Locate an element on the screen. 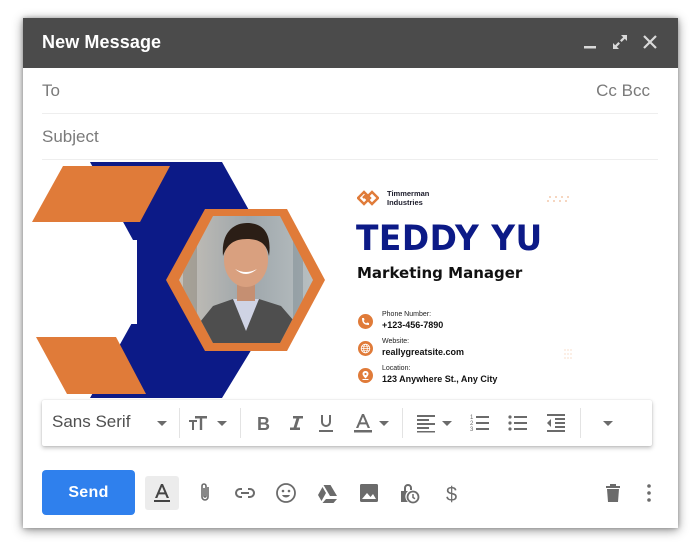 The height and width of the screenshot is (550, 700). font-size-icon is located at coordinates (198, 423).